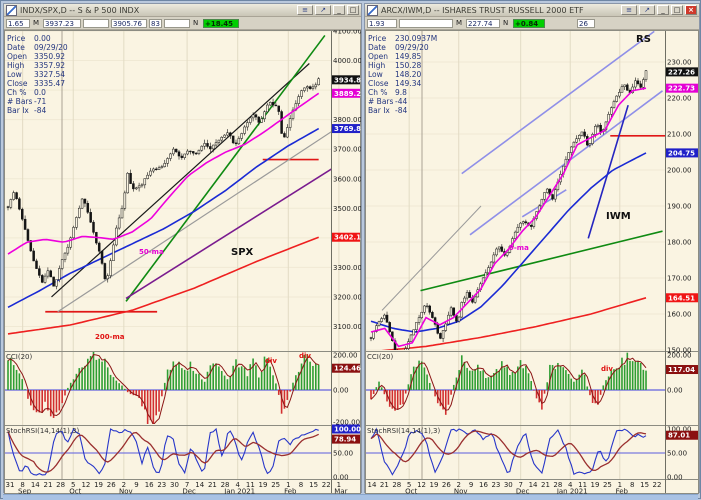  I want to click on quote-field-5: 83, so click(155, 23).